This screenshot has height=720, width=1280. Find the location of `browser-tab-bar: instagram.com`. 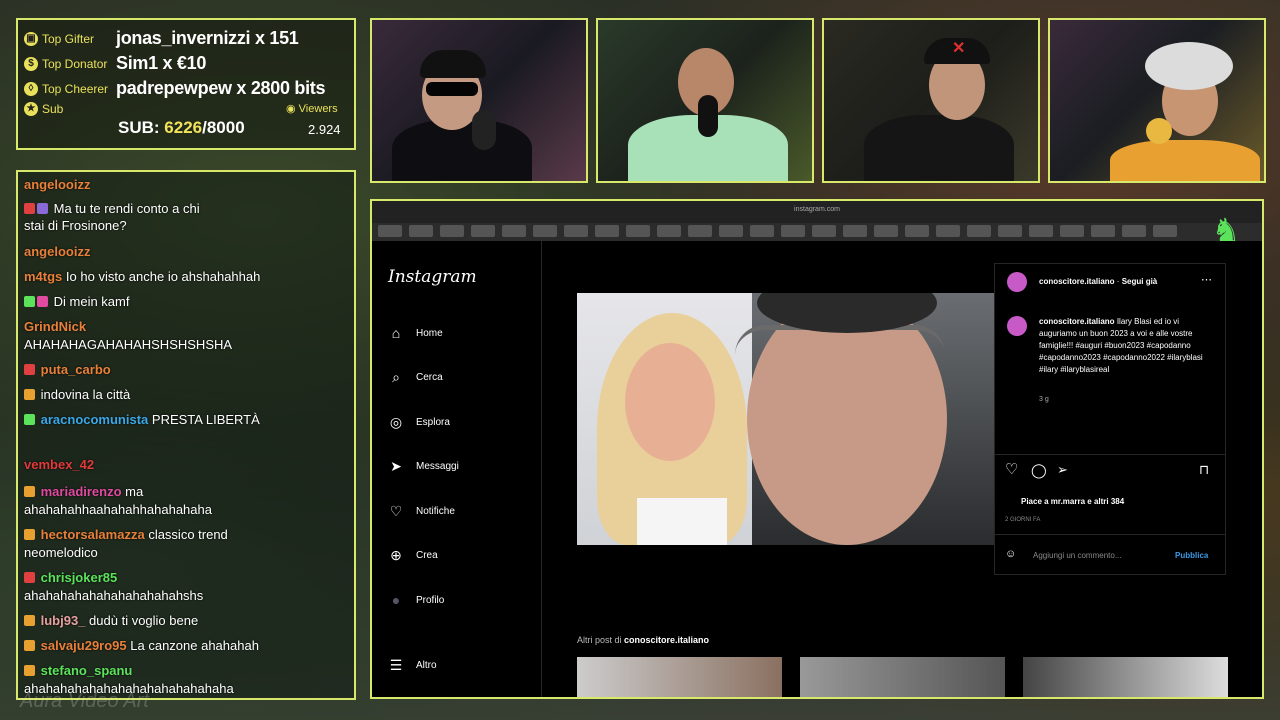

browser-tab-bar: instagram.com is located at coordinates (817, 212).